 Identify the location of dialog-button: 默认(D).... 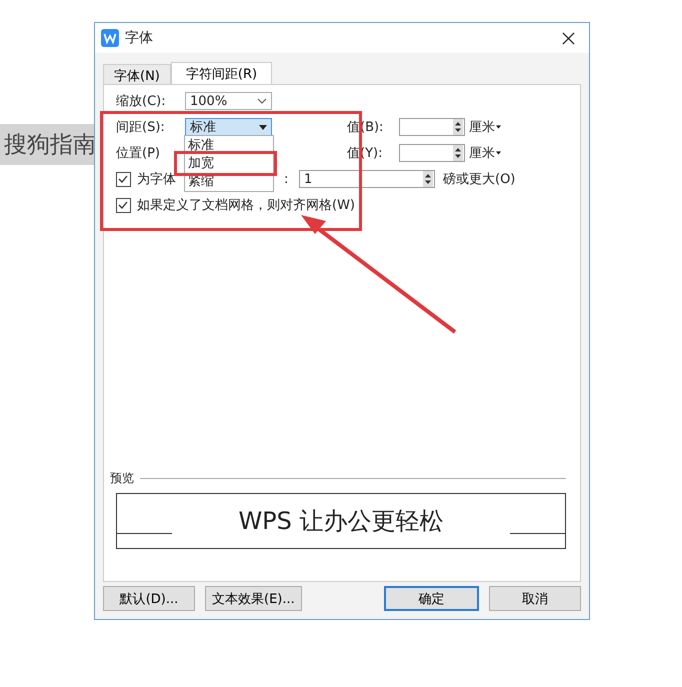
(149, 598).